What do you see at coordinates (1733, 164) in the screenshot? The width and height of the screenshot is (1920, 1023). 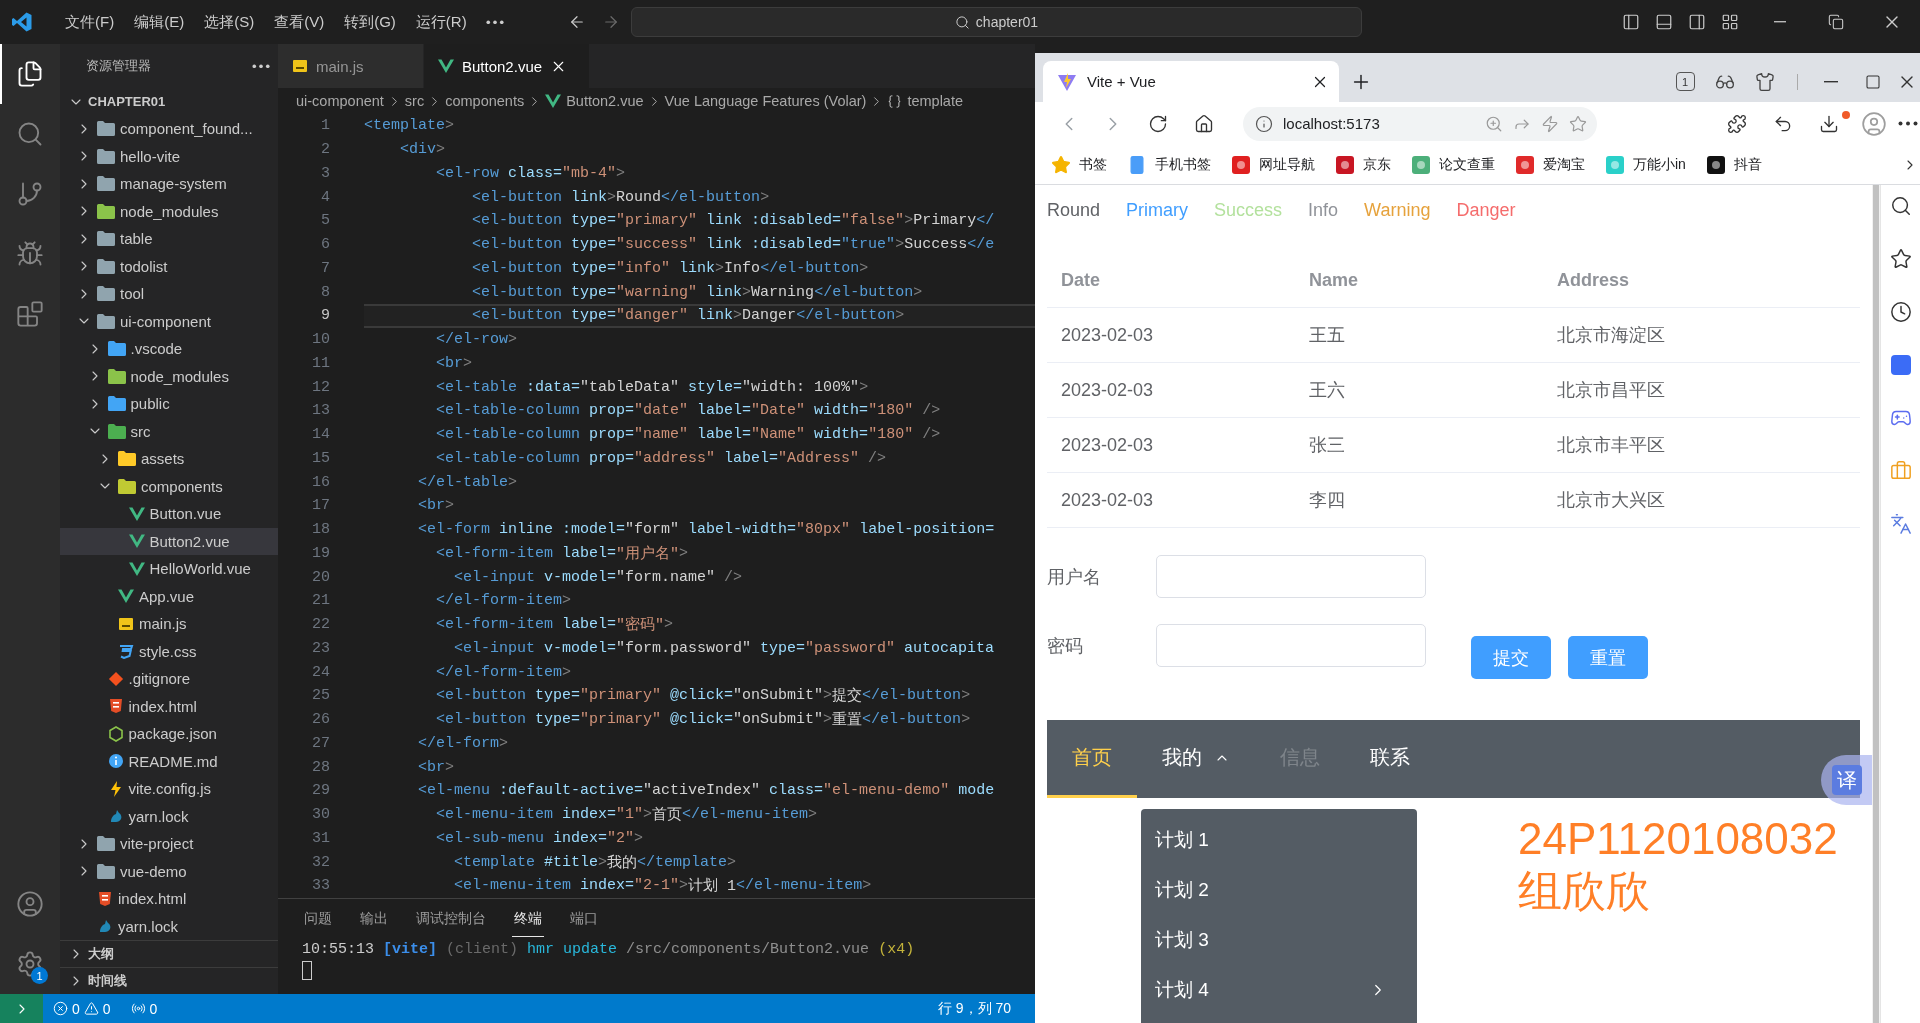 I see `bookmark: 抖音` at bounding box center [1733, 164].